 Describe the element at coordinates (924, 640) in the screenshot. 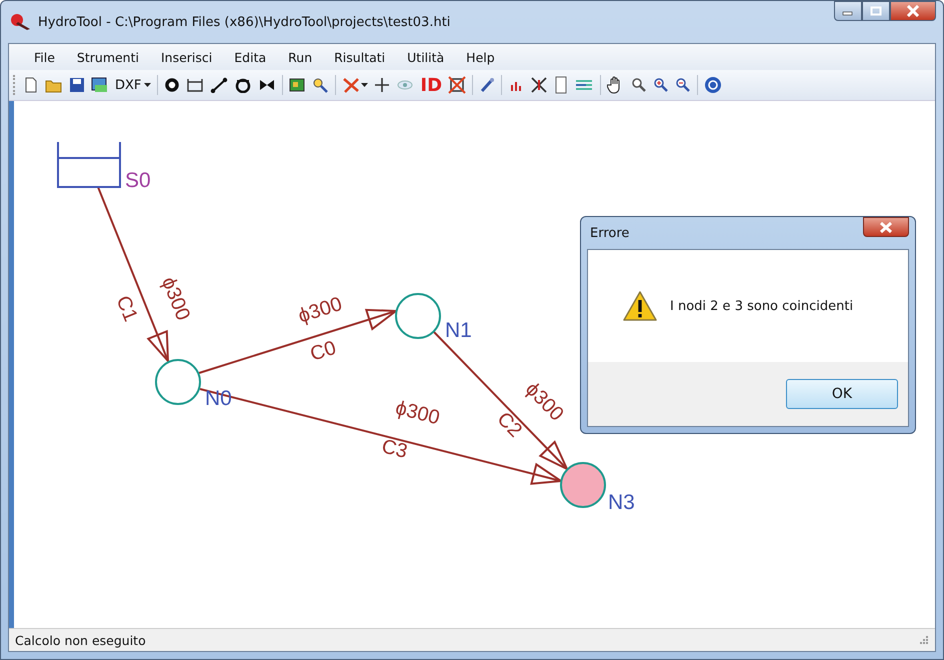

I see `resize-grip-icon` at that location.